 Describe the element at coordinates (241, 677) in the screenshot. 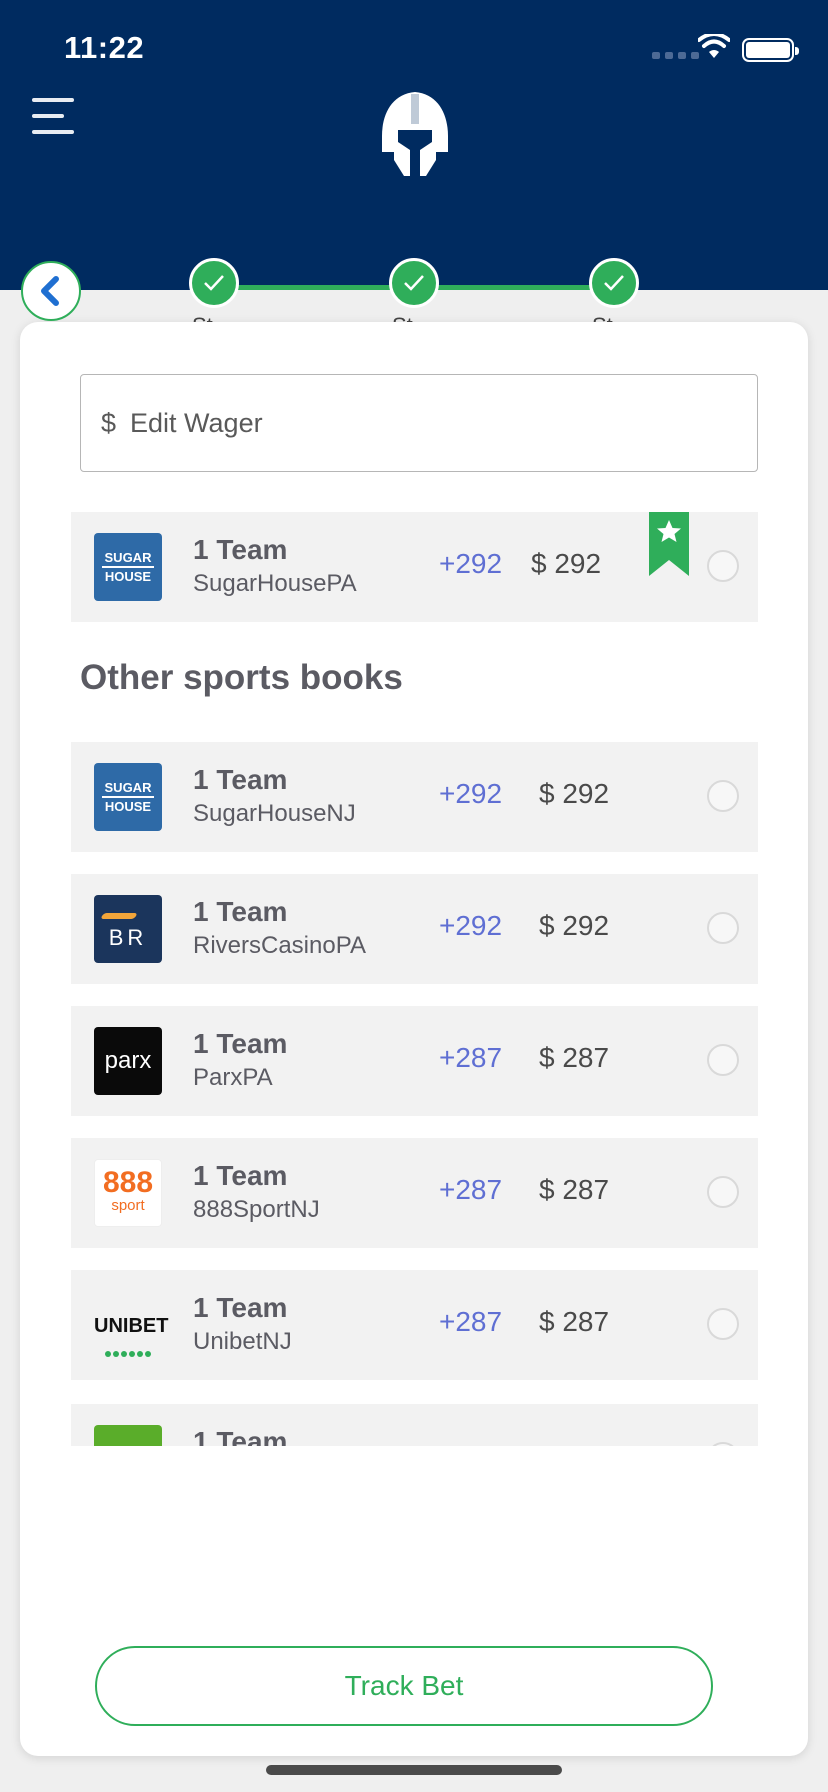

I see `section-title: Other sports books` at that location.